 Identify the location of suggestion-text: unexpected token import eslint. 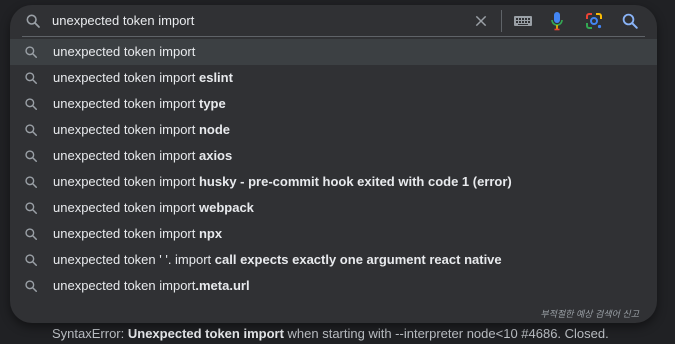
(143, 77).